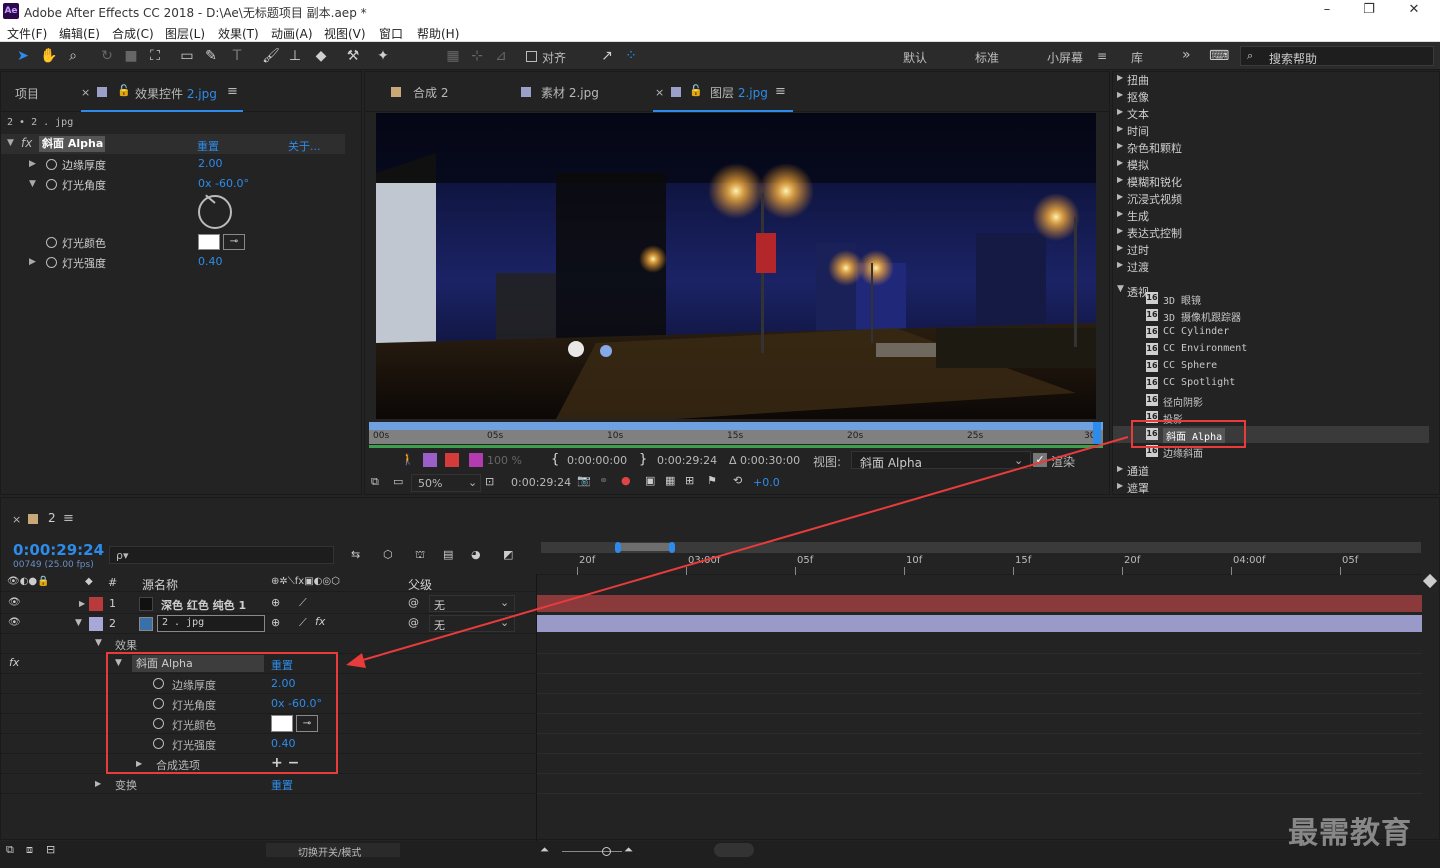  Describe the element at coordinates (570, 92) in the screenshot. I see `tab-footage: 素材 2.jpg` at that location.